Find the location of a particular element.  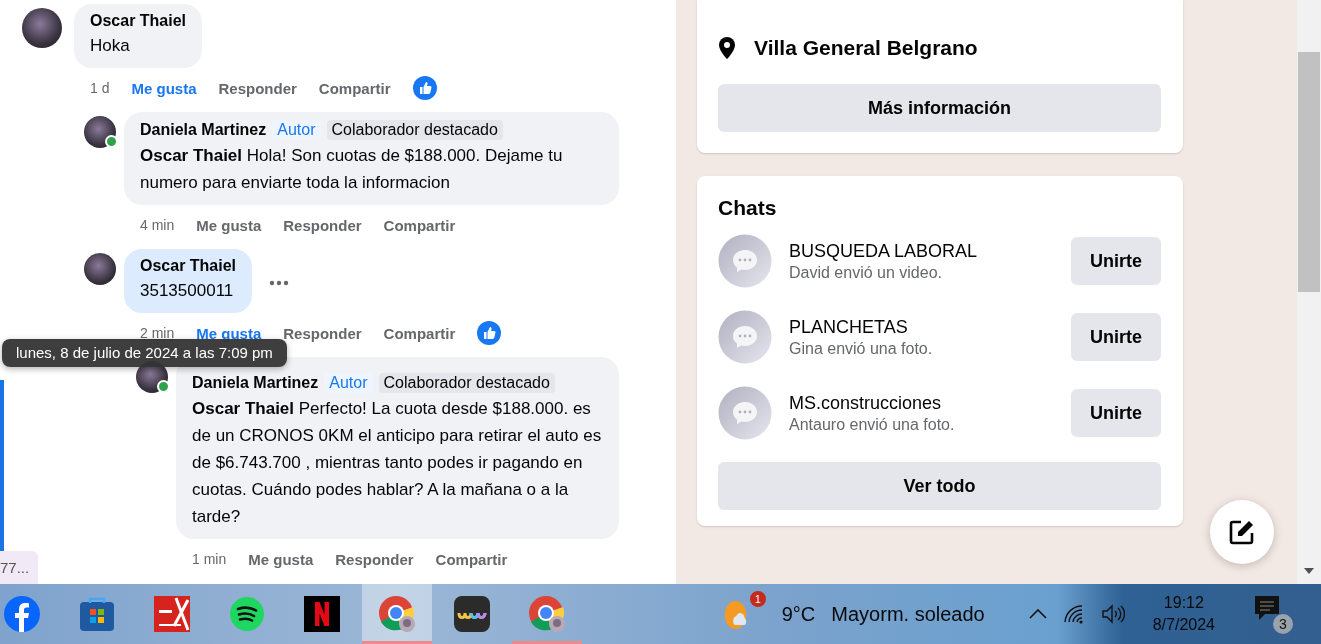

see-all-button: Ver todo is located at coordinates (939, 486).